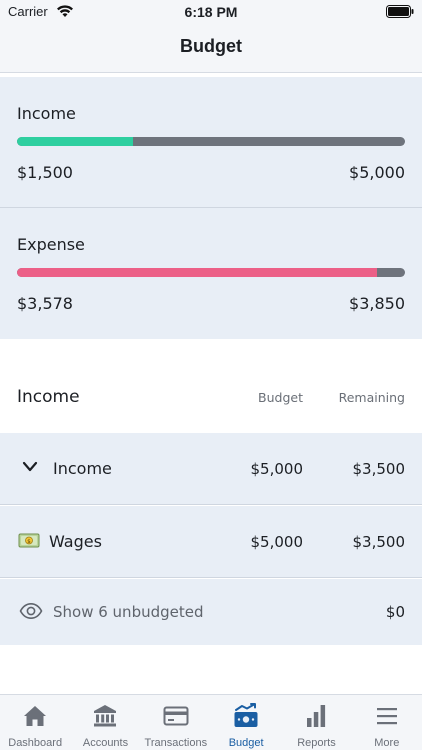 This screenshot has height=750, width=422. I want to click on tab-transactions: Transactions, so click(176, 722).